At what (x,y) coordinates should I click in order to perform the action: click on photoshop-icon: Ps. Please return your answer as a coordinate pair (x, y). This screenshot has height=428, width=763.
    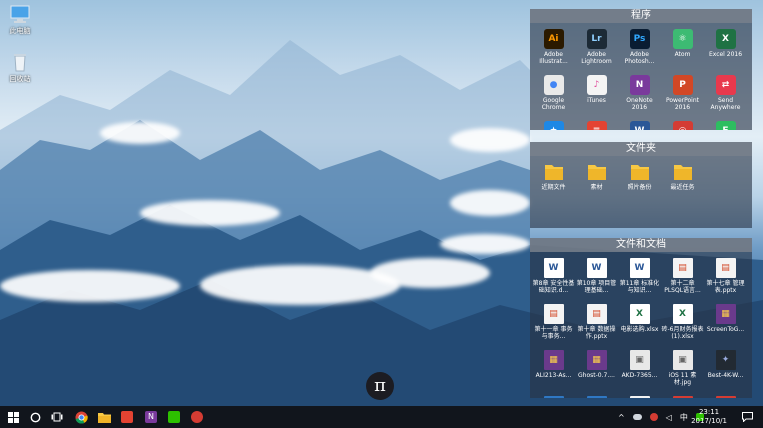
    Looking at the image, I should click on (639, 39).